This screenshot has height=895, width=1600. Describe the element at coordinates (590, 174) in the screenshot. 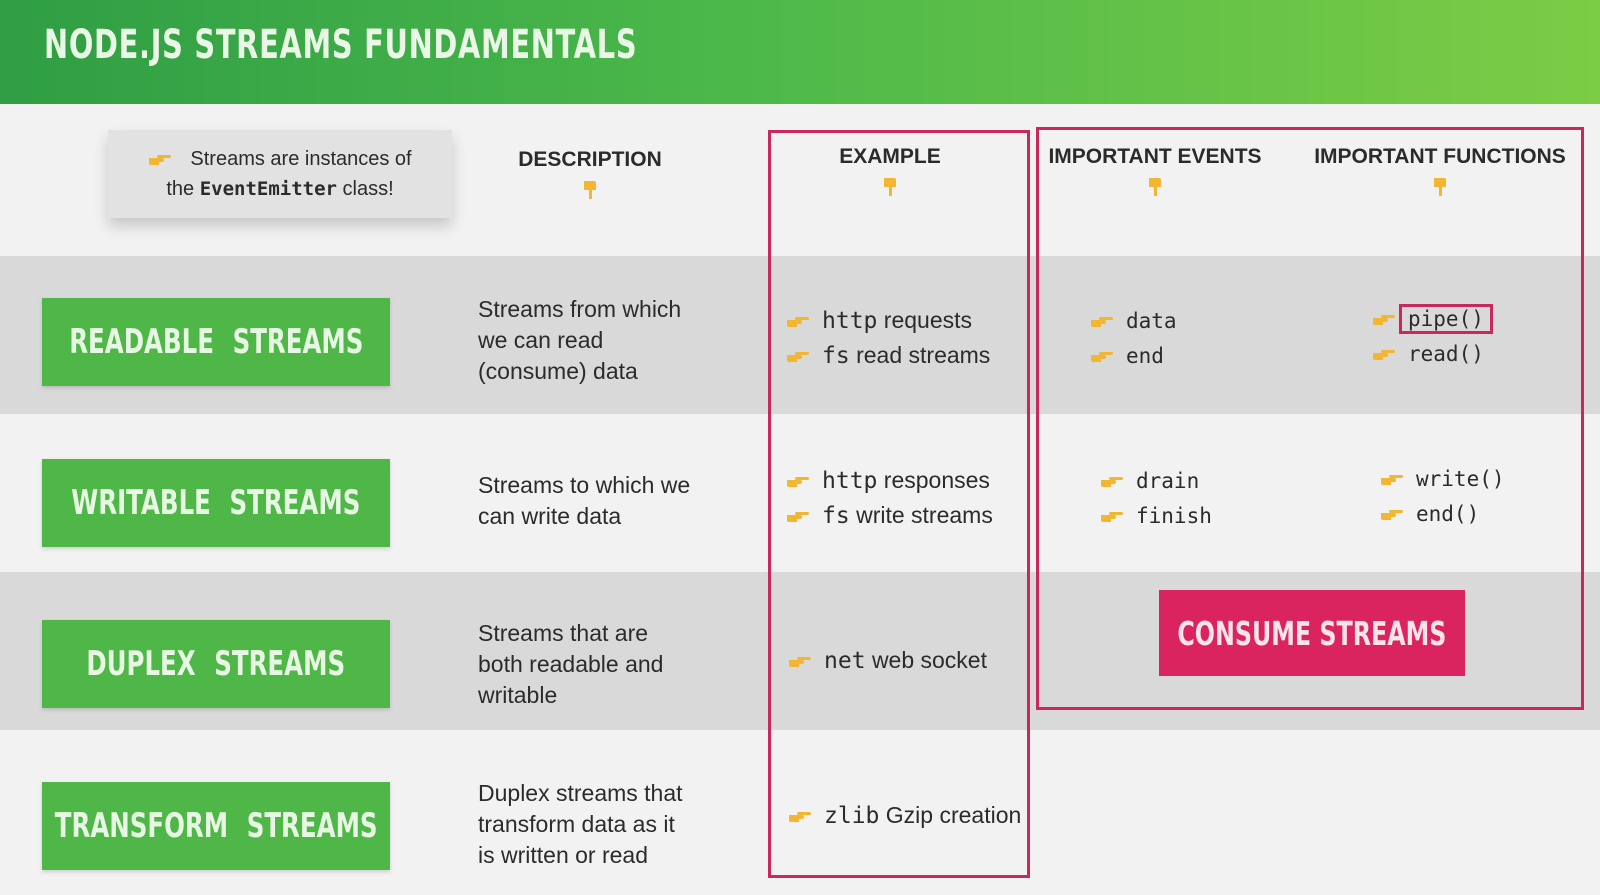

I see `column-header-description: DESCRIPTION` at that location.